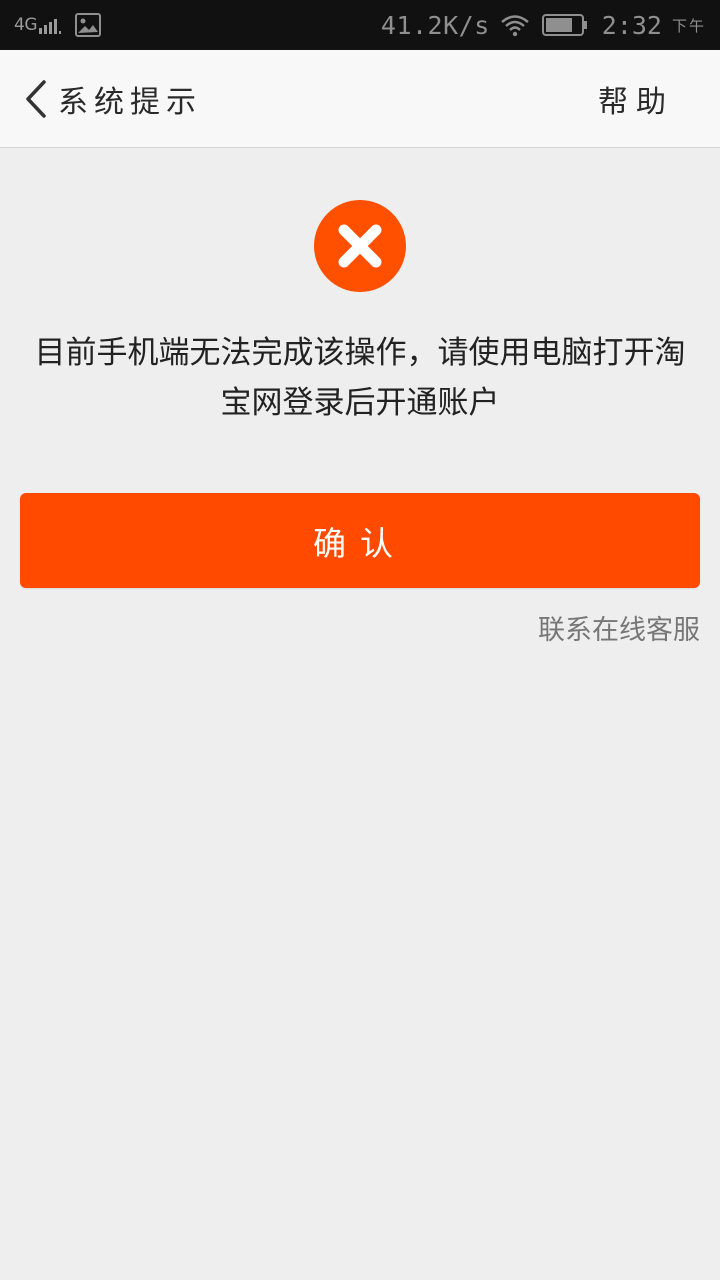 The image size is (720, 1280). I want to click on clock-ampm: 下午, so click(688, 25).